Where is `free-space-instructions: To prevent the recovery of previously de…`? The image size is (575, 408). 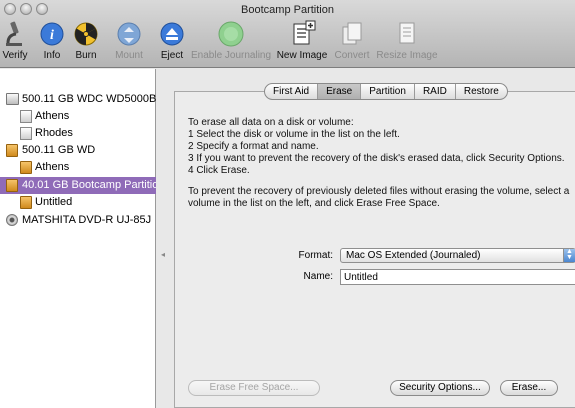
free-space-instructions: To prevent the recovery of previously de… is located at coordinates (379, 191).